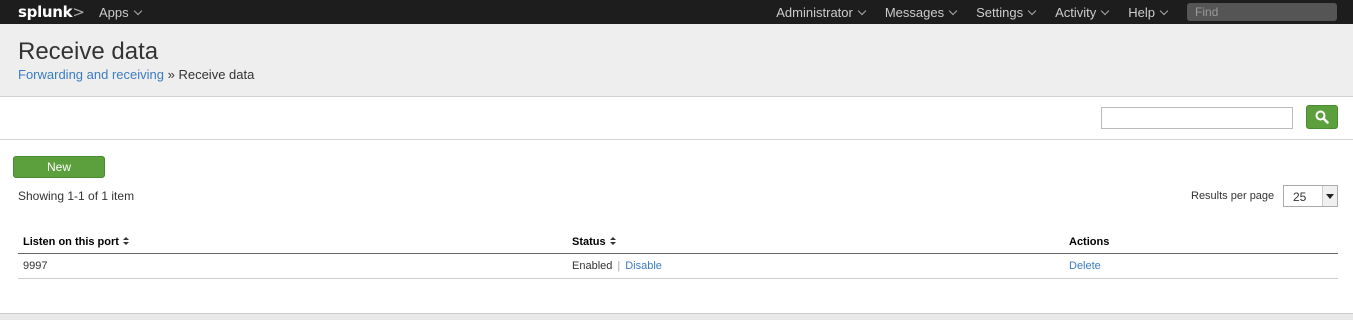  I want to click on activity-menu-label: Activity, so click(1076, 12).